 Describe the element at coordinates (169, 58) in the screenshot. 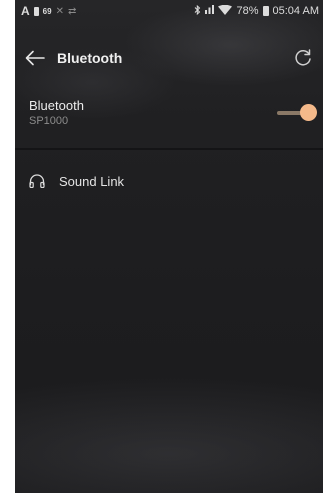

I see `app-header: Bluetooth` at that location.